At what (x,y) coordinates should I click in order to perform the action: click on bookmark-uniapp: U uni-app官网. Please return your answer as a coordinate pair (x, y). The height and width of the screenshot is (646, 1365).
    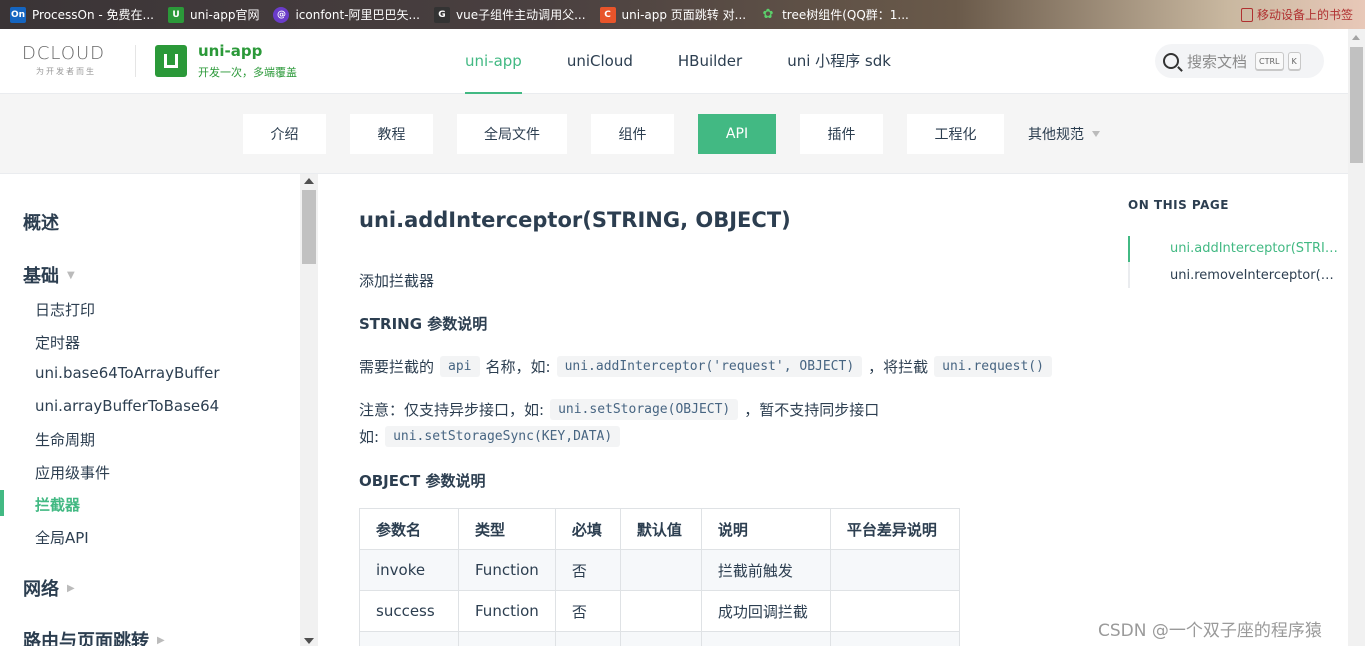
    Looking at the image, I should click on (213, 14).